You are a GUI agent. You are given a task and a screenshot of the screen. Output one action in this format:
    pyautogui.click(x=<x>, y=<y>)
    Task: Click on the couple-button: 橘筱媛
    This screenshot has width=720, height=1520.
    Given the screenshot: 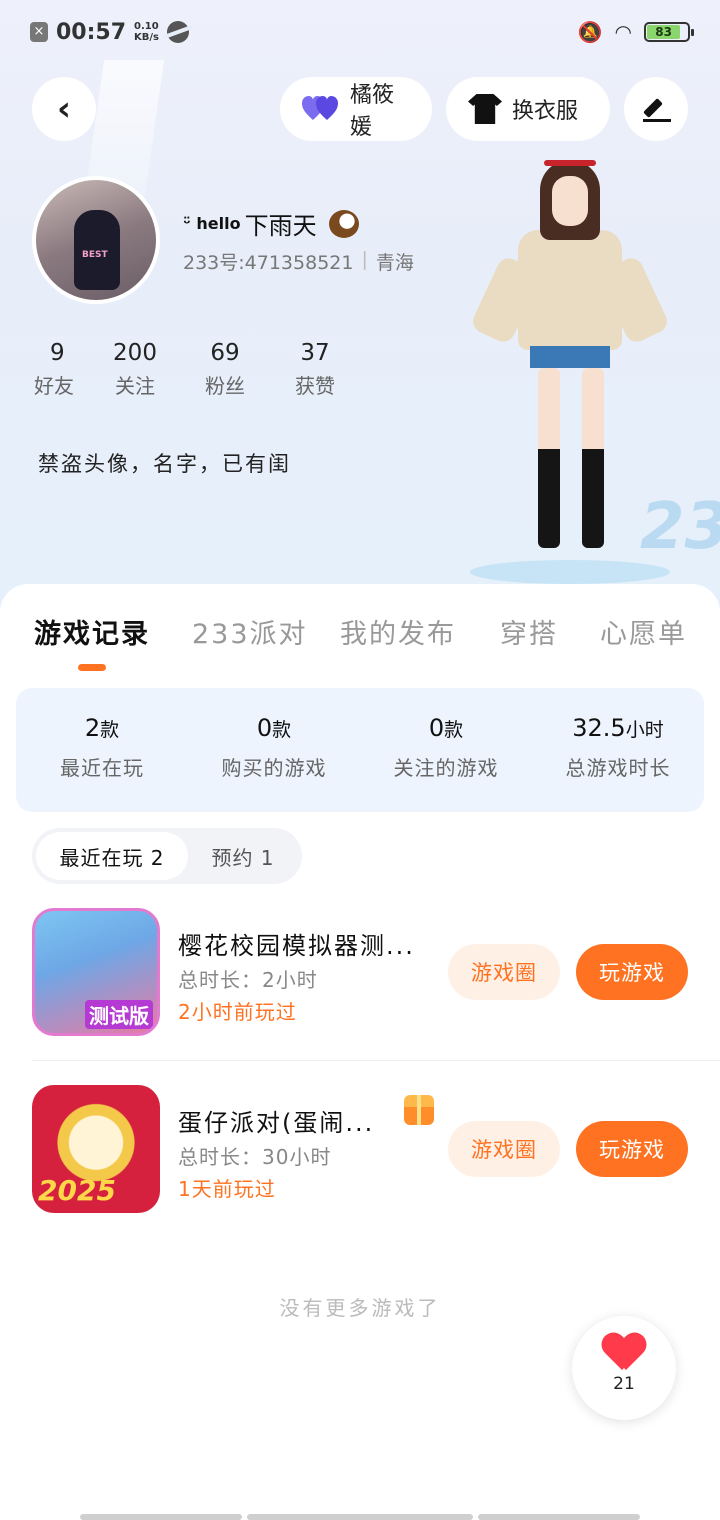 What is the action you would take?
    pyautogui.click(x=356, y=109)
    